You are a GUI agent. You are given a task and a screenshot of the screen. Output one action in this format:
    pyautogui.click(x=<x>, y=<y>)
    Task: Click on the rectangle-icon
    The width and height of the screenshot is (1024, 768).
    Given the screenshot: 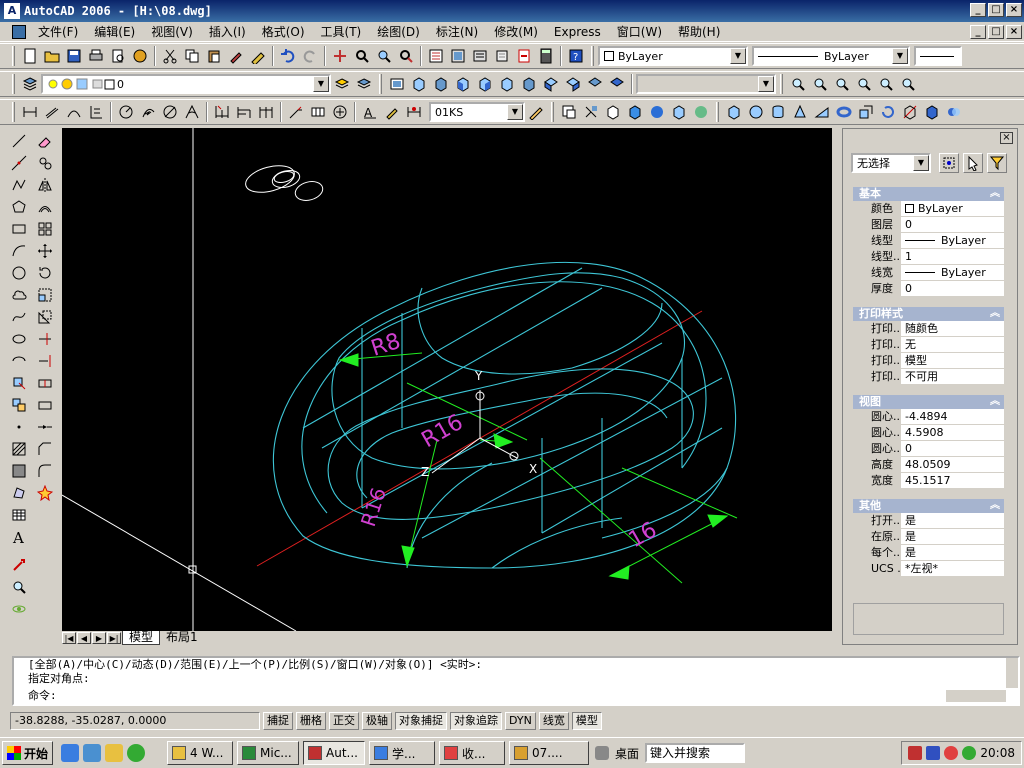 What is the action you would take?
    pyautogui.click(x=19, y=229)
    